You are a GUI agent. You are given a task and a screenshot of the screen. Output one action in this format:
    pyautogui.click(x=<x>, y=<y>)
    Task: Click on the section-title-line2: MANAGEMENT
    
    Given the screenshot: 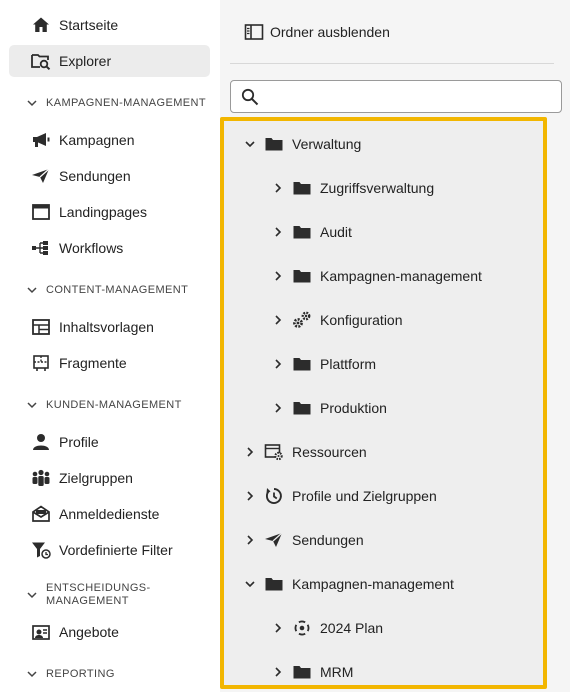 What is the action you would take?
    pyautogui.click(x=87, y=601)
    